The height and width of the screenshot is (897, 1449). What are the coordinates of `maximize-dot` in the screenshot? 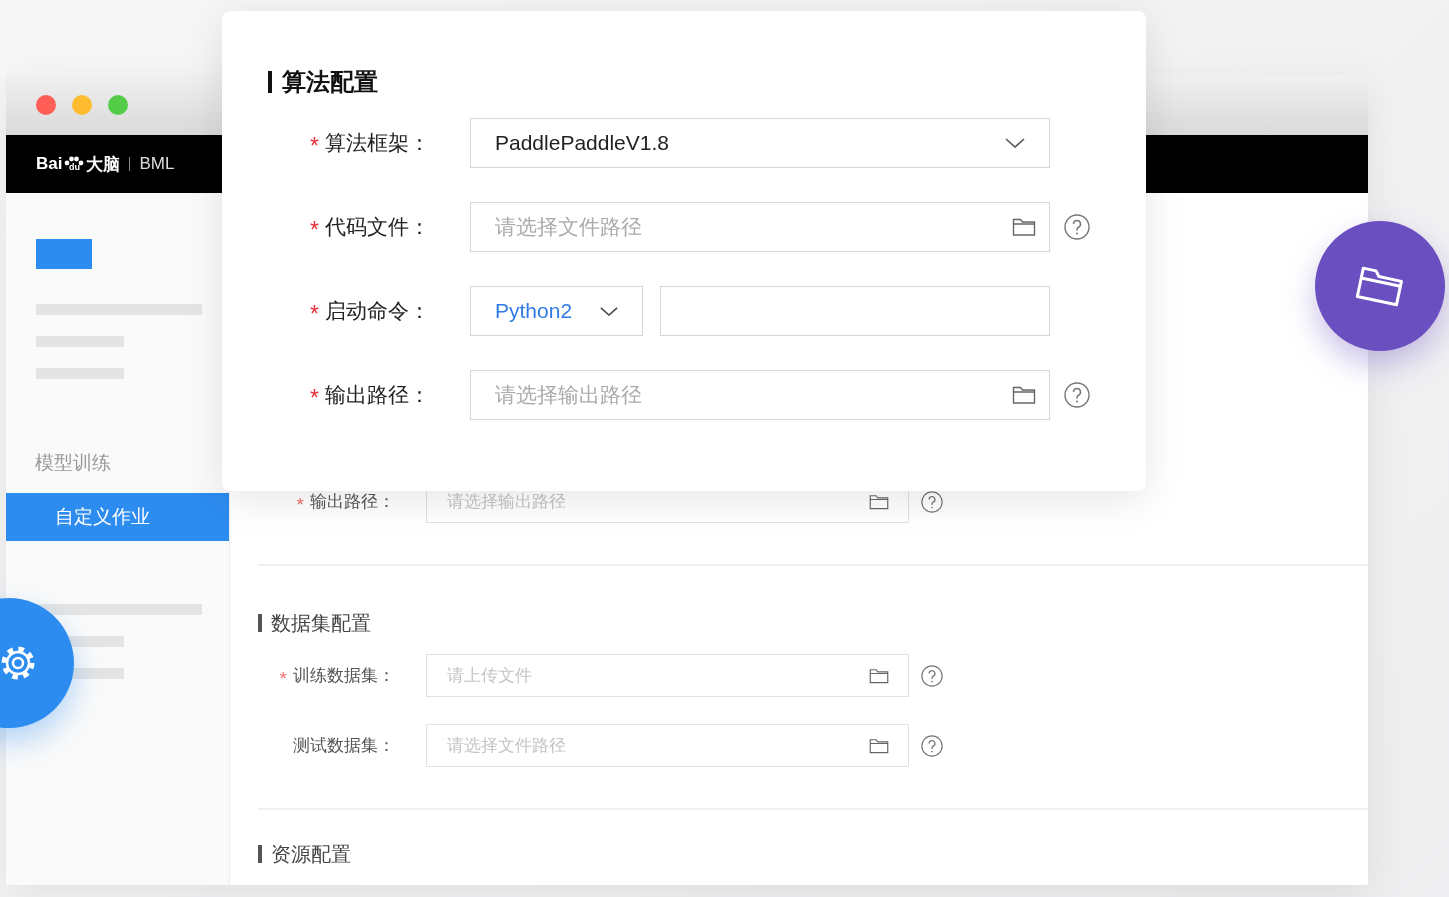 It's located at (118, 105).